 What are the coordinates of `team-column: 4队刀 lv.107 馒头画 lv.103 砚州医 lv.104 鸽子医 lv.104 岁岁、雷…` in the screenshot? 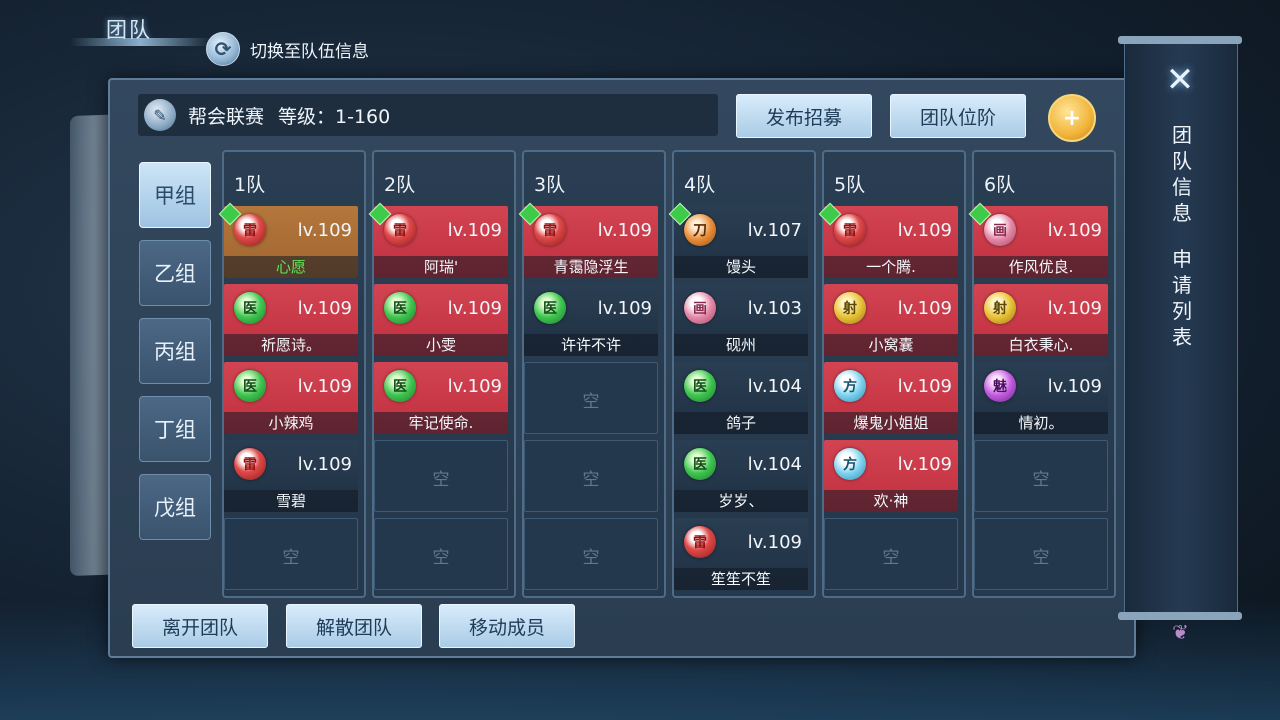 It's located at (742, 374).